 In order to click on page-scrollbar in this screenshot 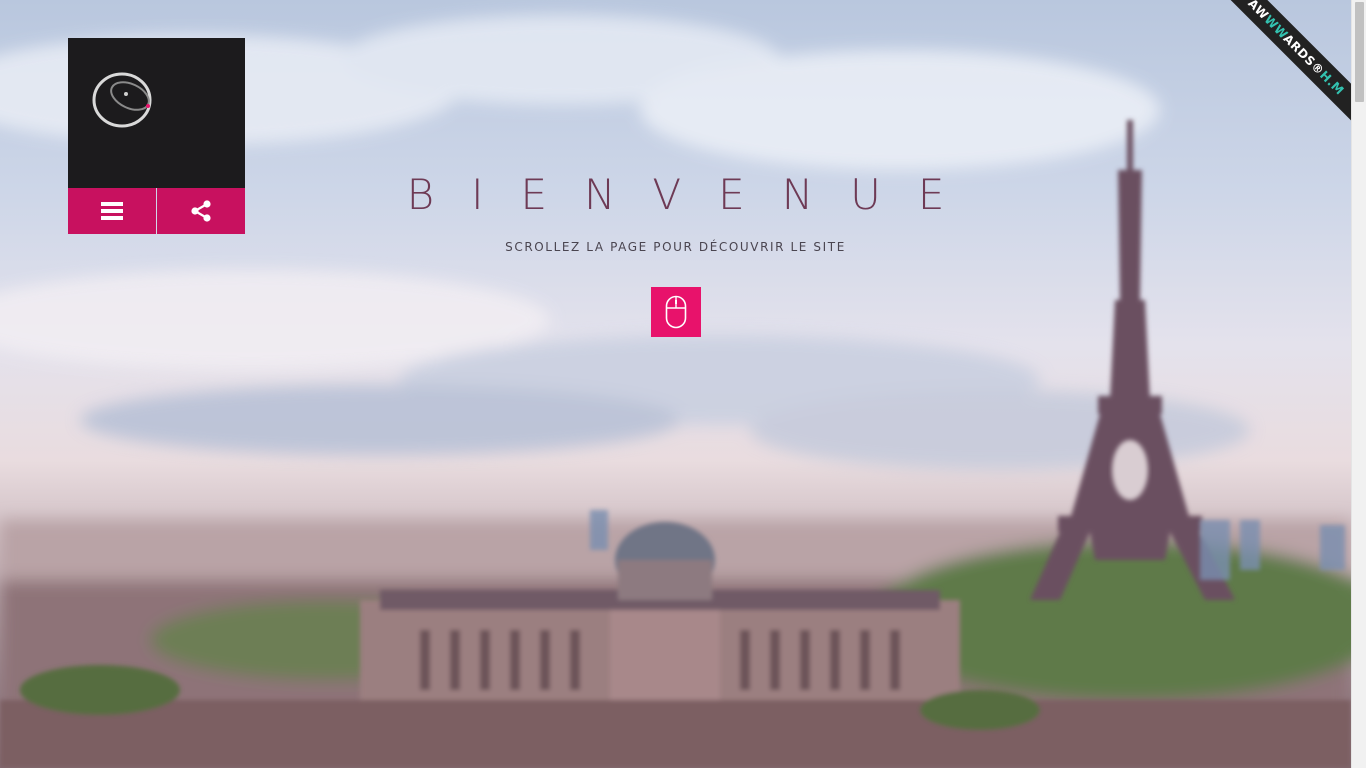, I will do `click(1358, 384)`.